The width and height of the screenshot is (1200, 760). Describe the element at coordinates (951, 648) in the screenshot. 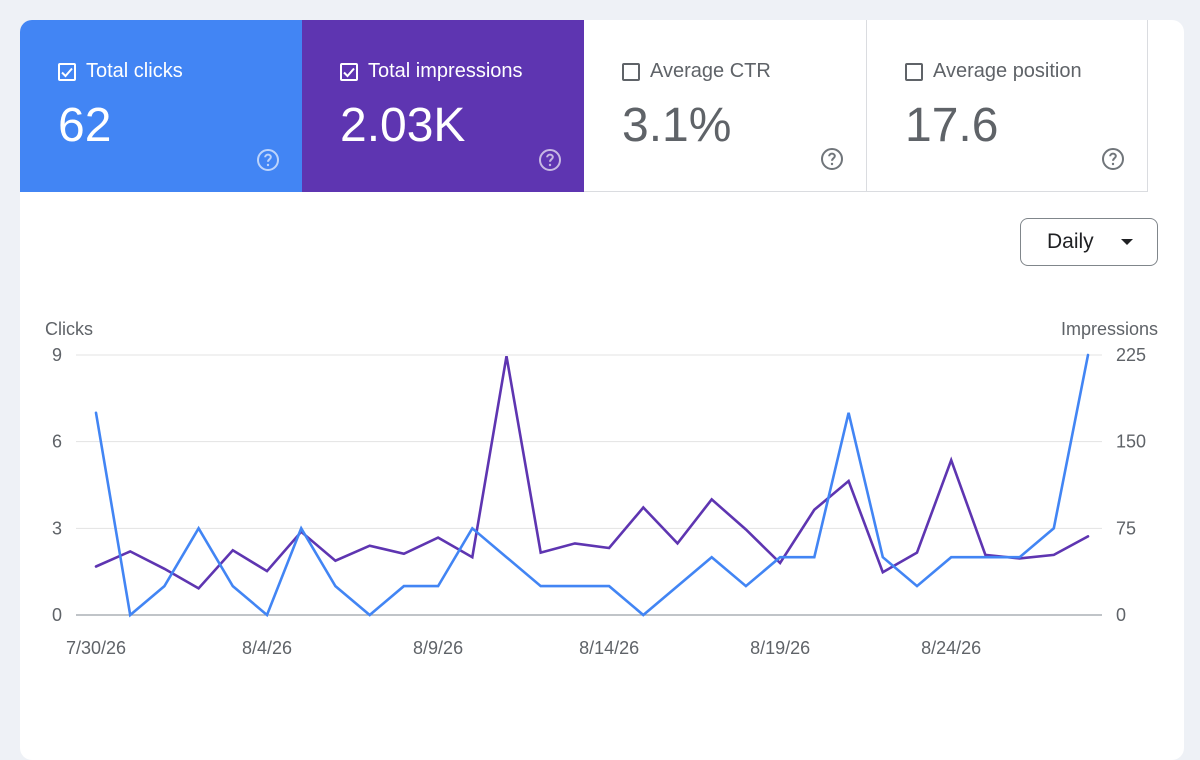

I see `x-tick-label: 8/24/26` at that location.